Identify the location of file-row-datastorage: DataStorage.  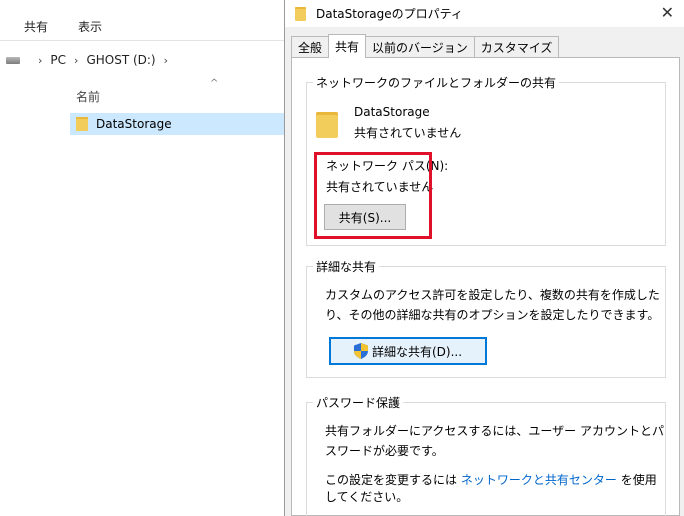
(180, 124).